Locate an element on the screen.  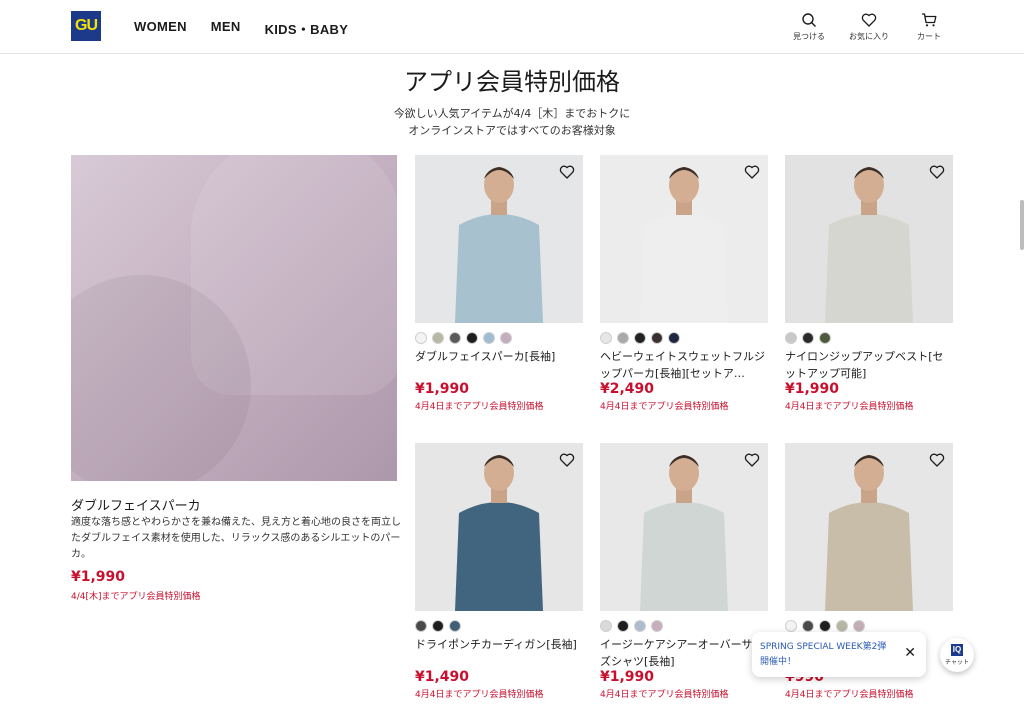
product-name: ドライポンチカーディガン[長袖] is located at coordinates (499, 653).